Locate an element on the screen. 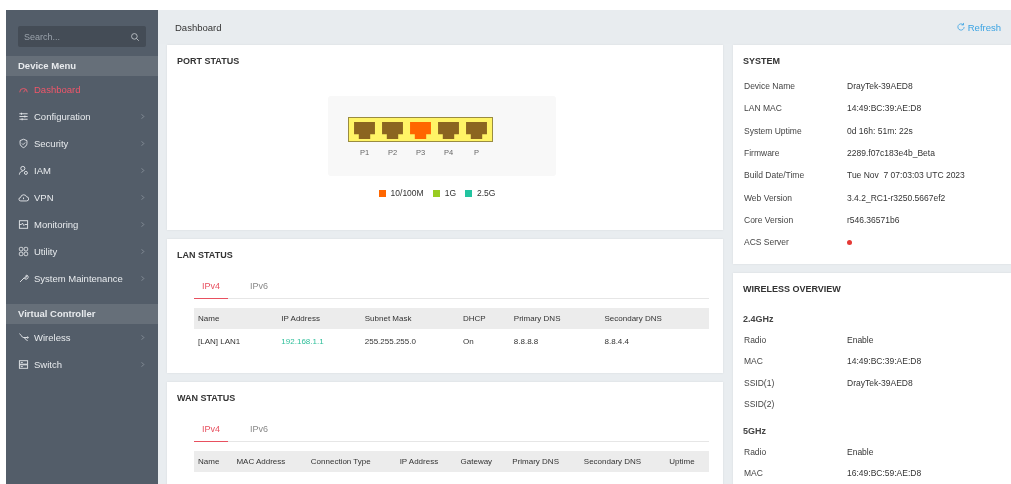  wrench-icon is located at coordinates (23, 278).